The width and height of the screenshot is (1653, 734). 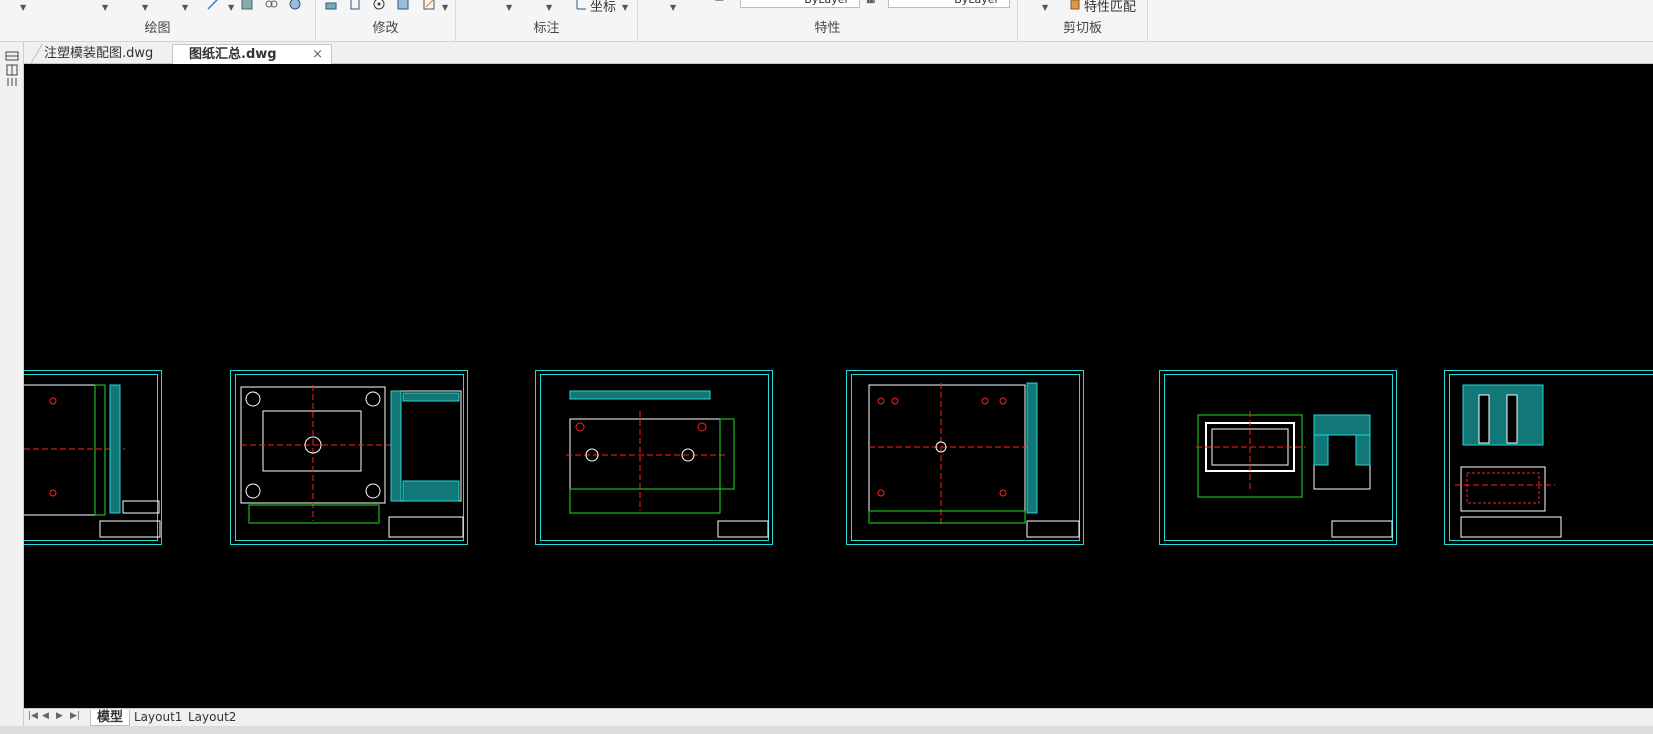 What do you see at coordinates (158, 20) in the screenshot?
I see `draw-group: ▼ ▼ ▼ ▼ ▼ 绘图` at bounding box center [158, 20].